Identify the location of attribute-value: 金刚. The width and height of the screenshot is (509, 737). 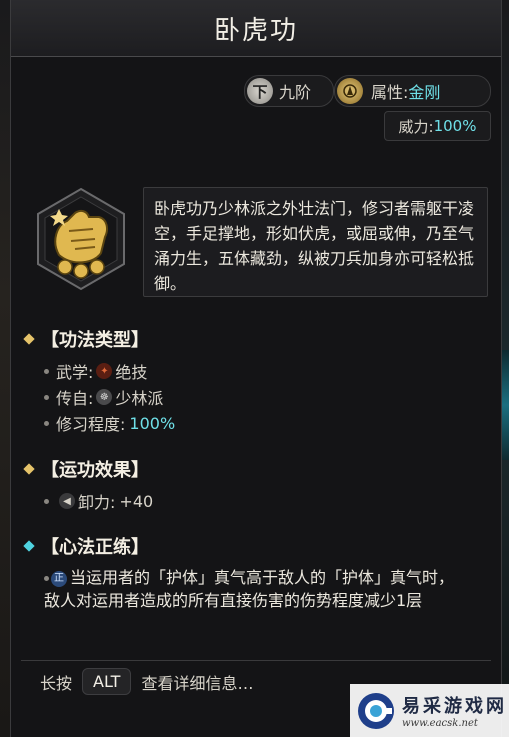
(424, 92).